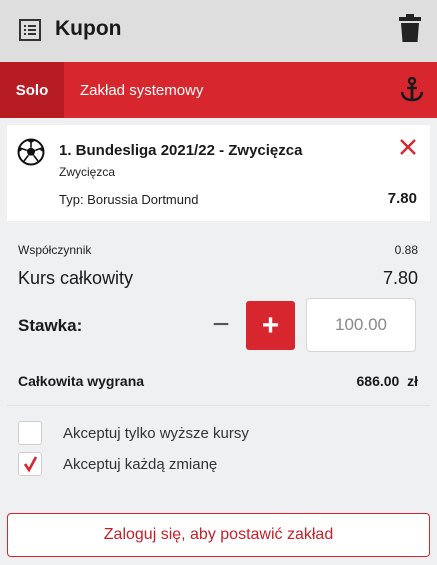 This screenshot has height=565, width=437. Describe the element at coordinates (50, 325) in the screenshot. I see `stake-label: Stawka:` at that location.